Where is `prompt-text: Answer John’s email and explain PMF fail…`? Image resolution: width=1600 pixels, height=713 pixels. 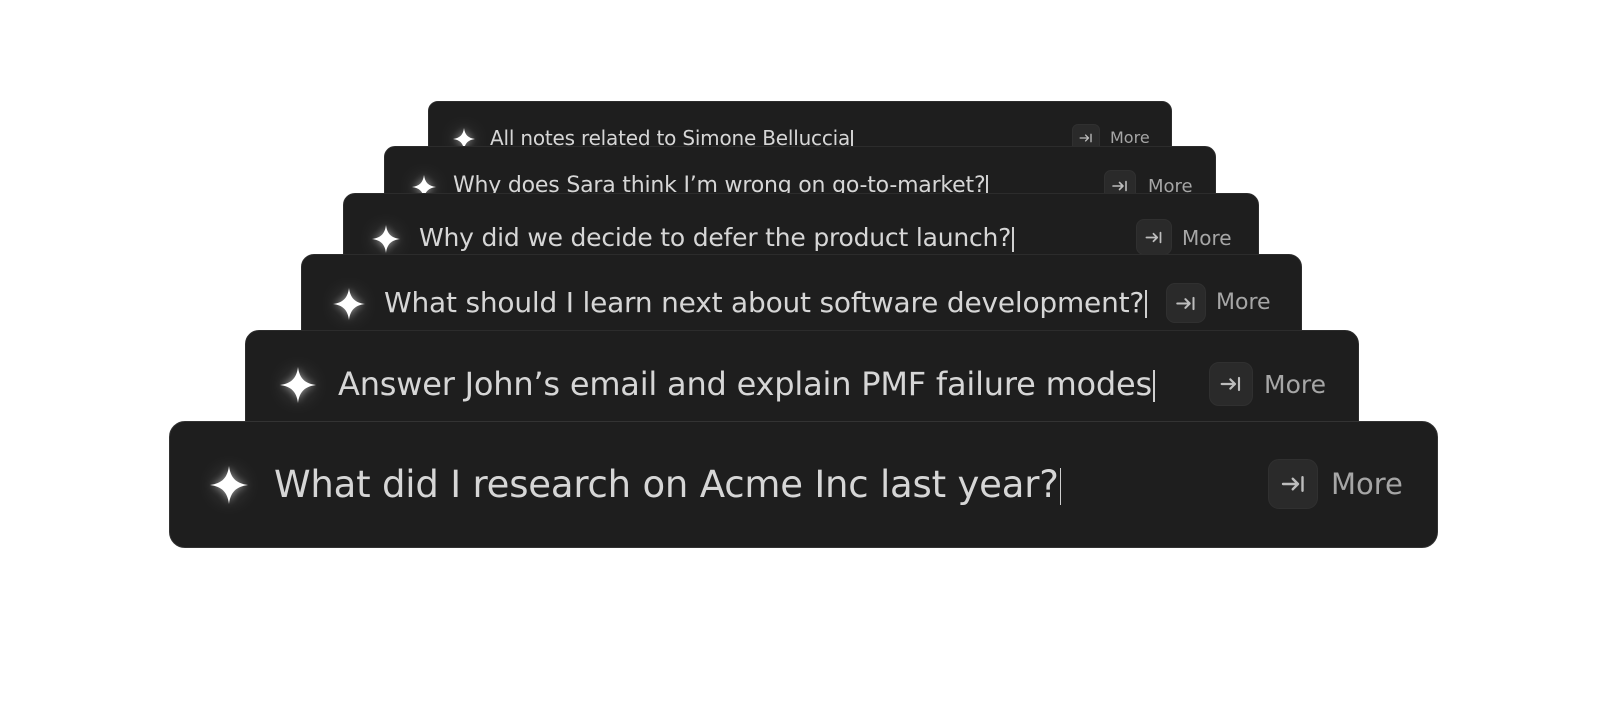
prompt-text: Answer John’s email and explain PMF fail… is located at coordinates (745, 384).